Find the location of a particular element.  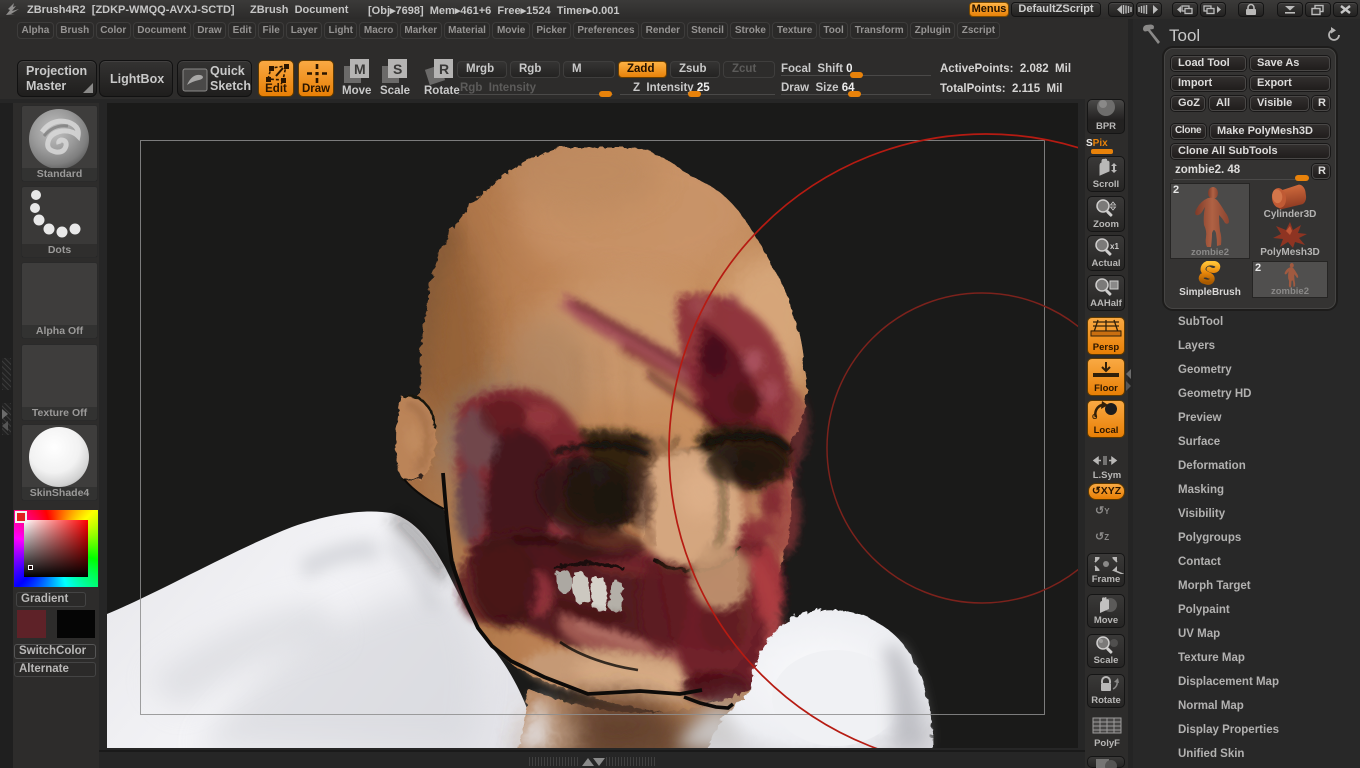

svg-text: M is located at coordinates (360, 69).